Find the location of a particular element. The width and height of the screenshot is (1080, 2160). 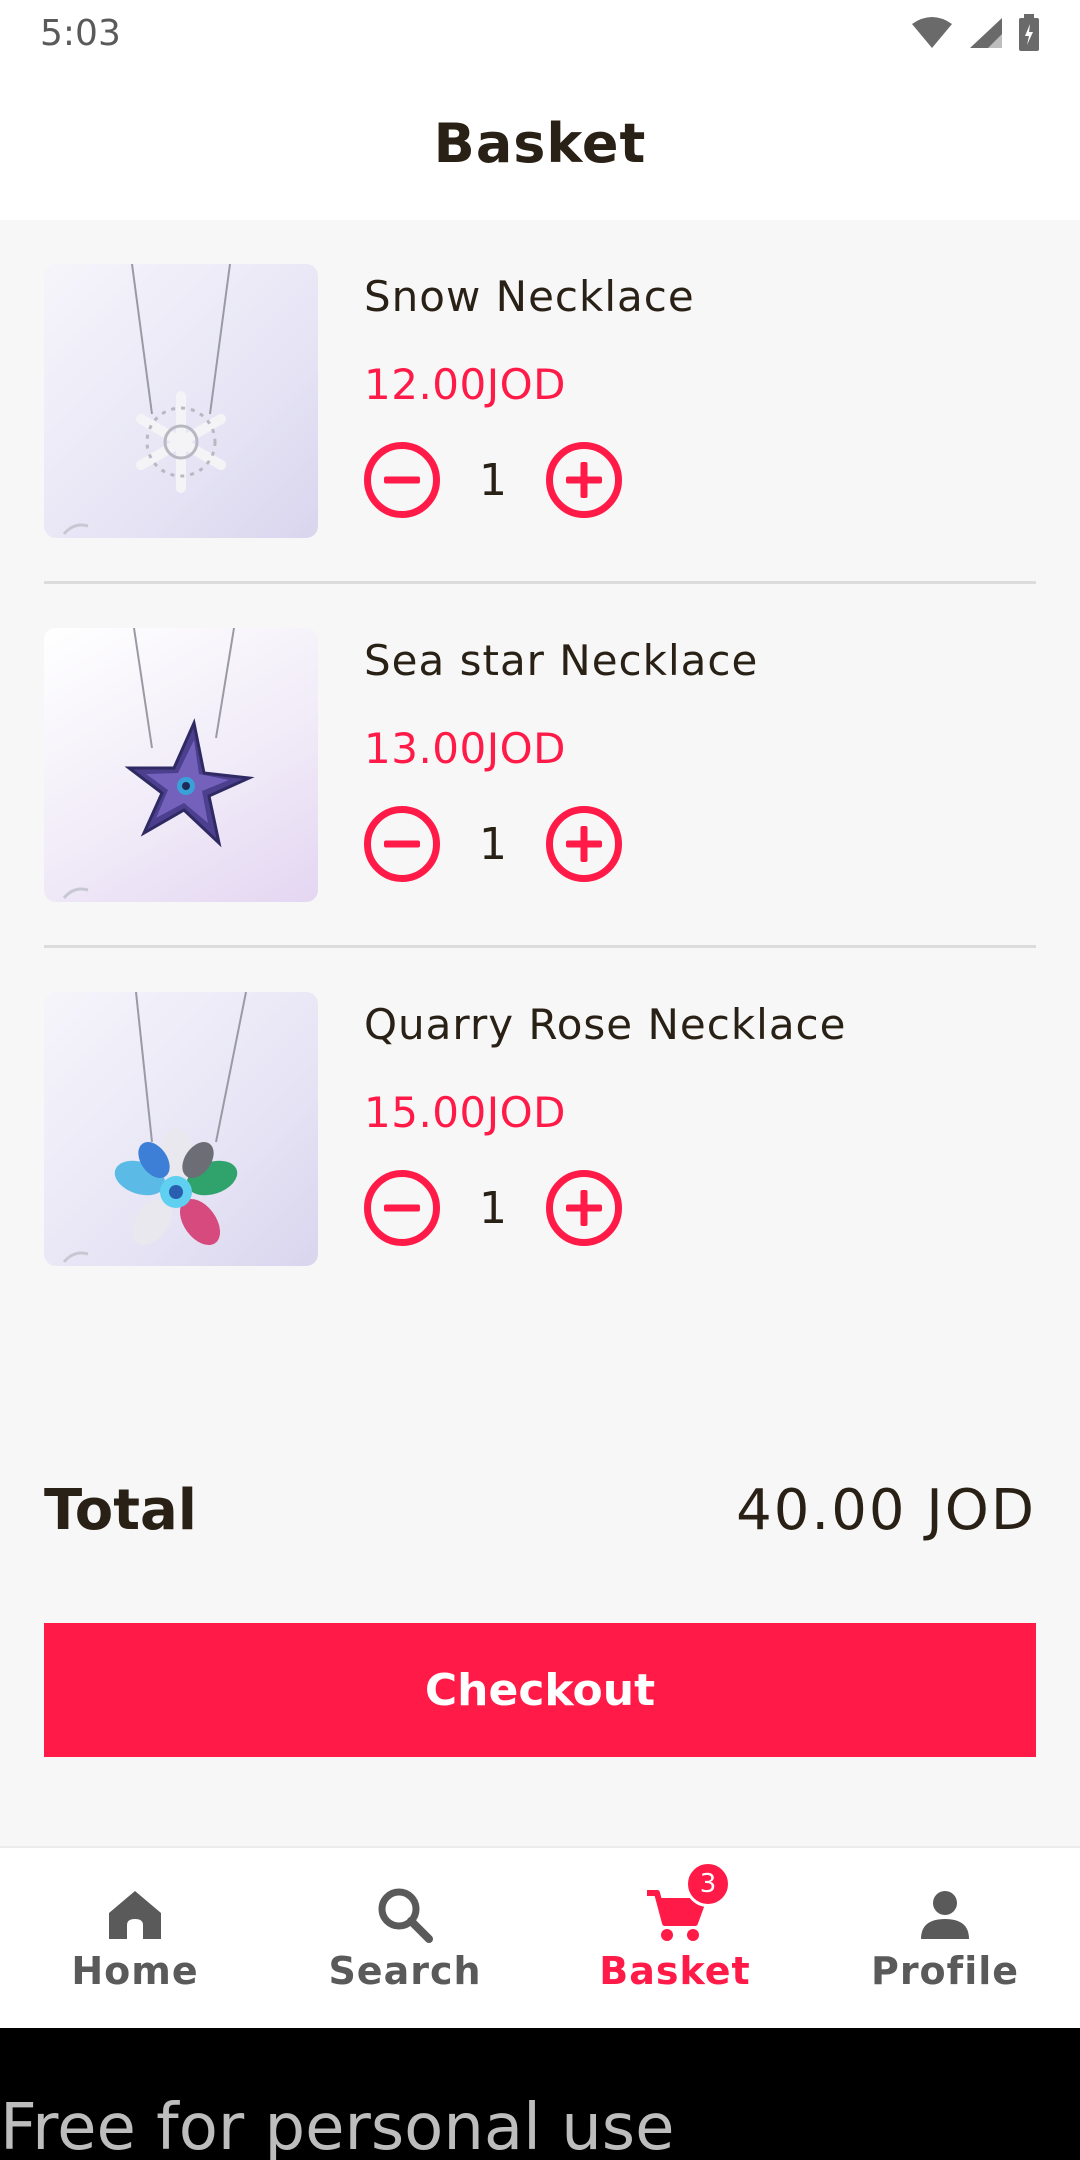

status-time: 5:03 is located at coordinates (80, 33).